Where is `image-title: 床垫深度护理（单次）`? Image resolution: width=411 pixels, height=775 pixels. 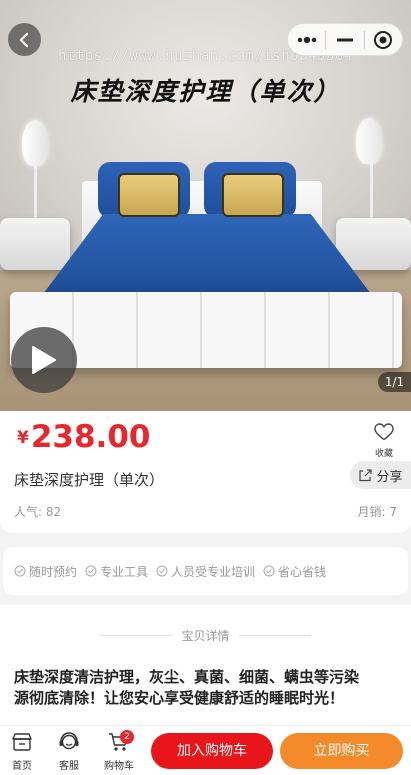 image-title: 床垫深度护理（单次） is located at coordinates (205, 91).